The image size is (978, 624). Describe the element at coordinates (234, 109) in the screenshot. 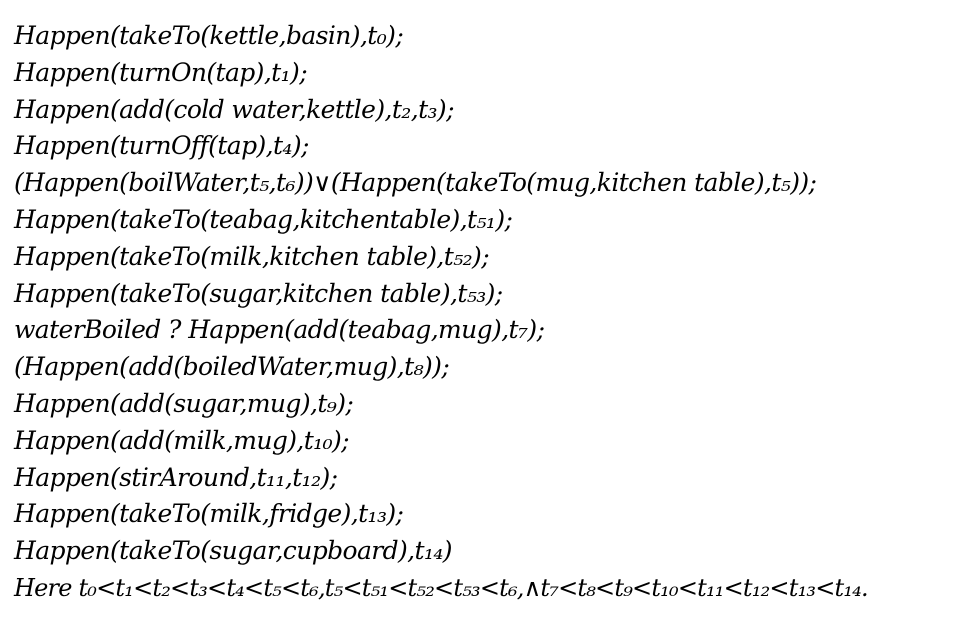

I see `formula-line-3: Happen(add(cold water,kettle),t₂,t₃);` at that location.